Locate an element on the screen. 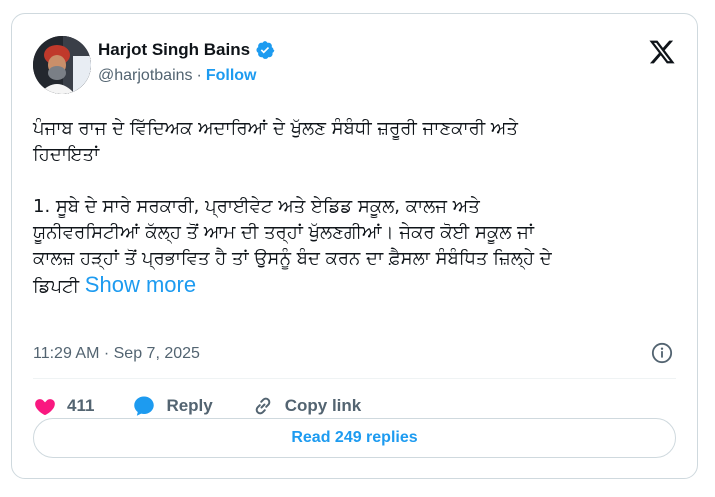  reply-label: Reply is located at coordinates (189, 405).